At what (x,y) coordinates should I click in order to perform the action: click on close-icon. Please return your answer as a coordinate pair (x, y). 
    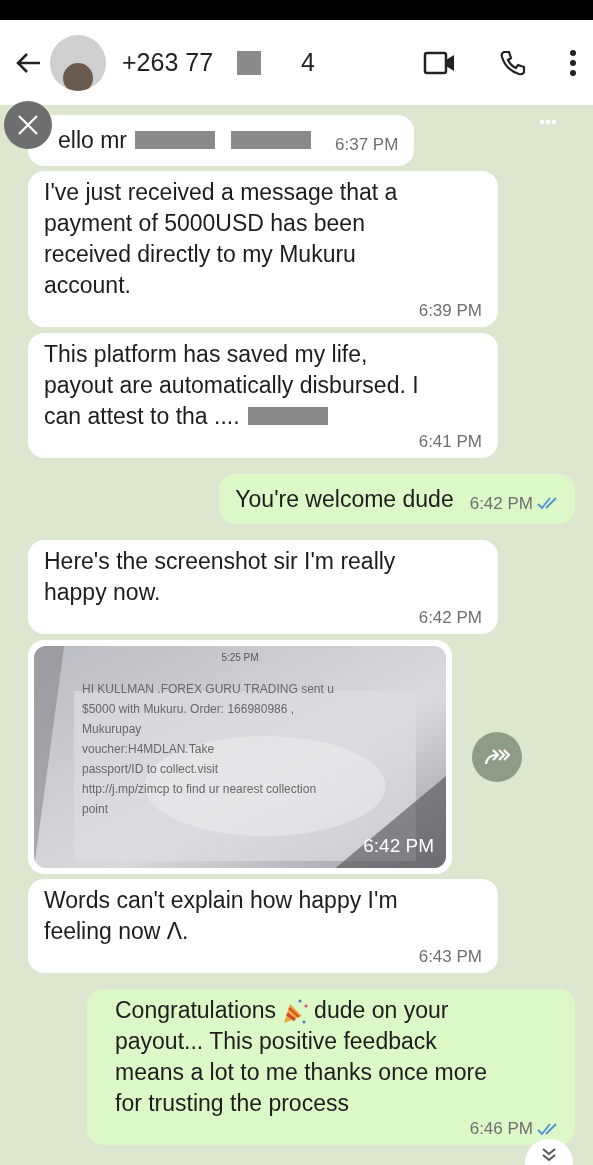
    Looking at the image, I should click on (28, 125).